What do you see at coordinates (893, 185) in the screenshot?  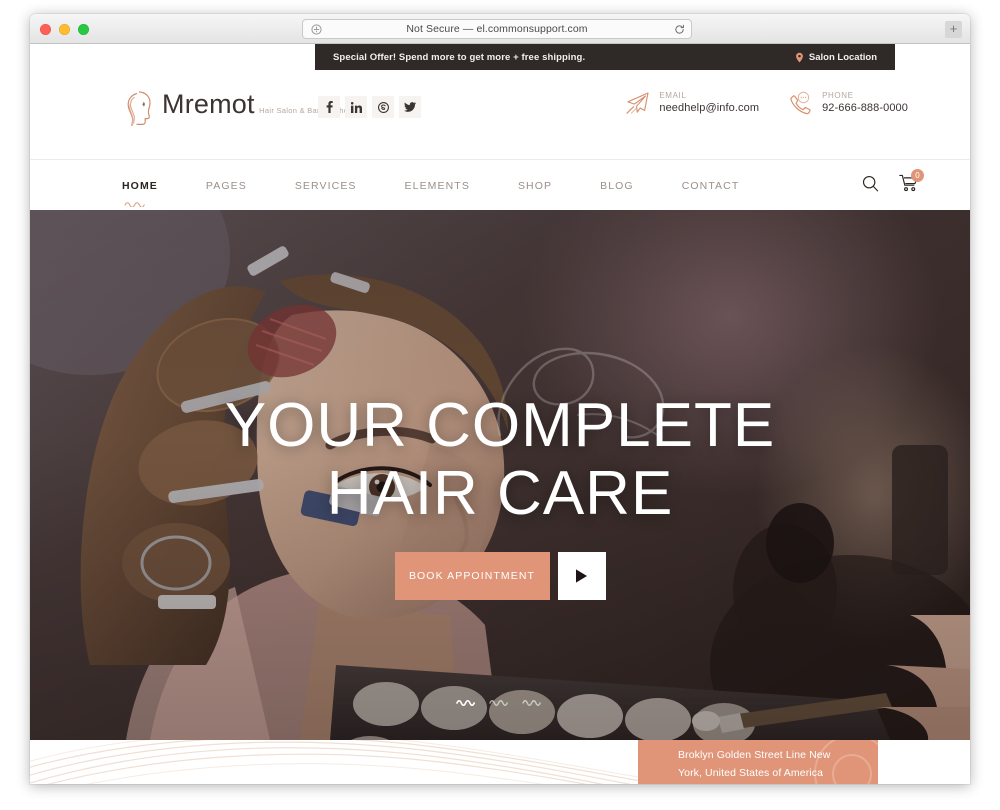 I see `nav-actions: 0` at bounding box center [893, 185].